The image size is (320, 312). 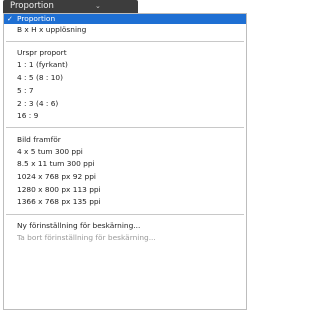 What do you see at coordinates (125, 190) in the screenshot?
I see `menu-item-preset-1280x800: 1280 x 800 px 113 ppi` at bounding box center [125, 190].